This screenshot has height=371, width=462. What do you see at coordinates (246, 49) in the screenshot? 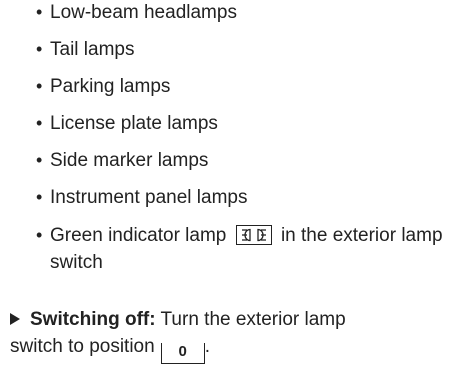
I see `list-item: • Tail lamps` at bounding box center [246, 49].